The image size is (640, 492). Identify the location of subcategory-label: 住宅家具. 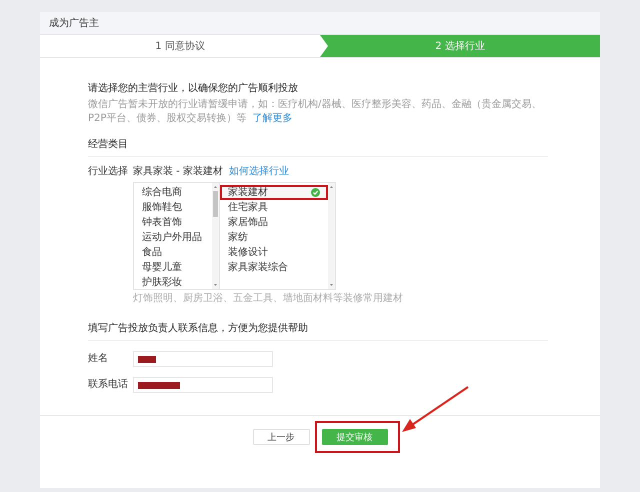
(248, 207).